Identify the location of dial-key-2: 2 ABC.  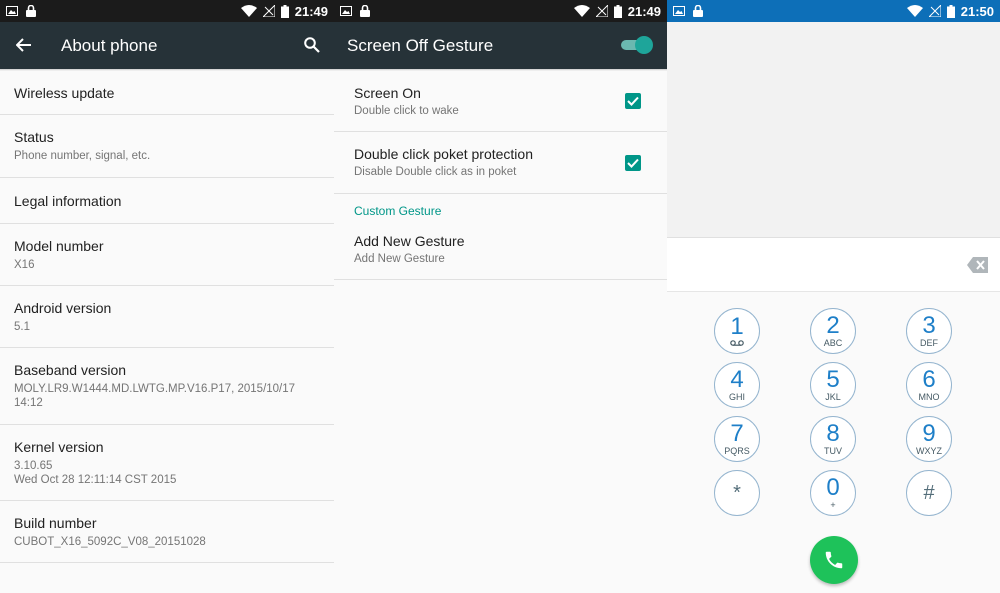
(833, 331).